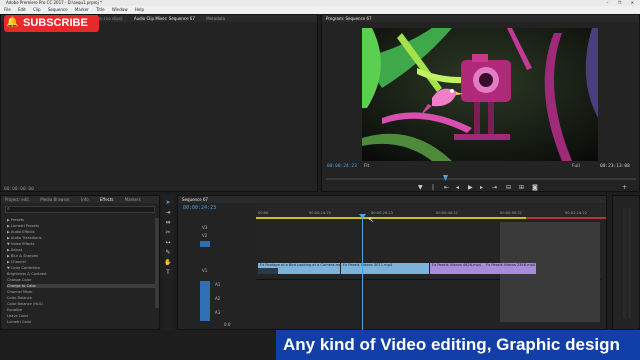  What do you see at coordinates (82, 286) in the screenshot?
I see `effects-list-item: Change to Color` at bounding box center [82, 286].